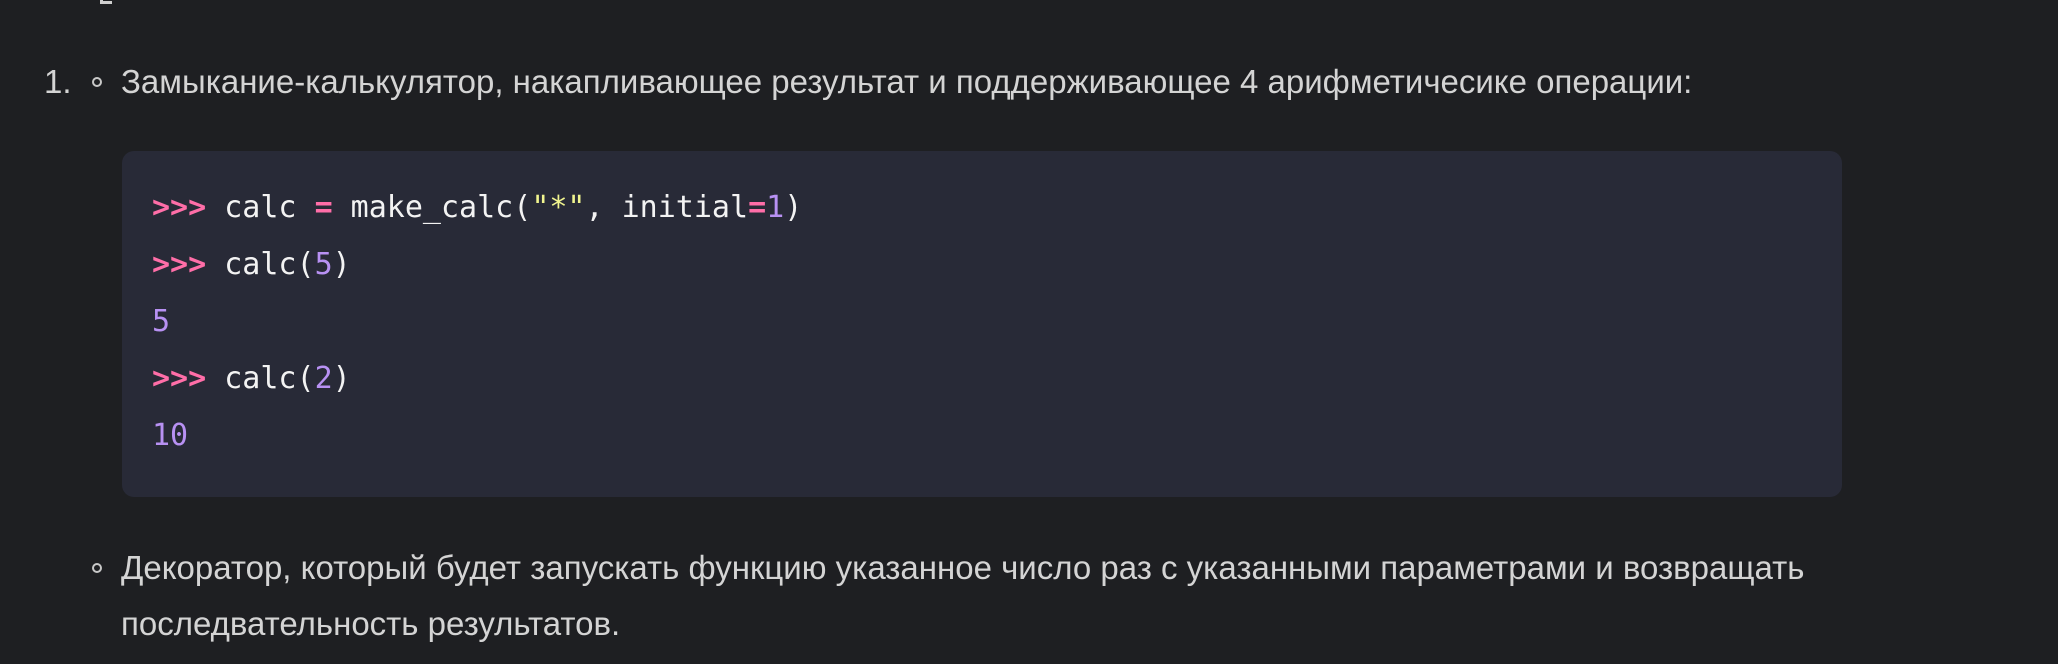 The width and height of the screenshot is (2058, 664). What do you see at coordinates (323, 264) in the screenshot?
I see `number-literal: 5` at bounding box center [323, 264].